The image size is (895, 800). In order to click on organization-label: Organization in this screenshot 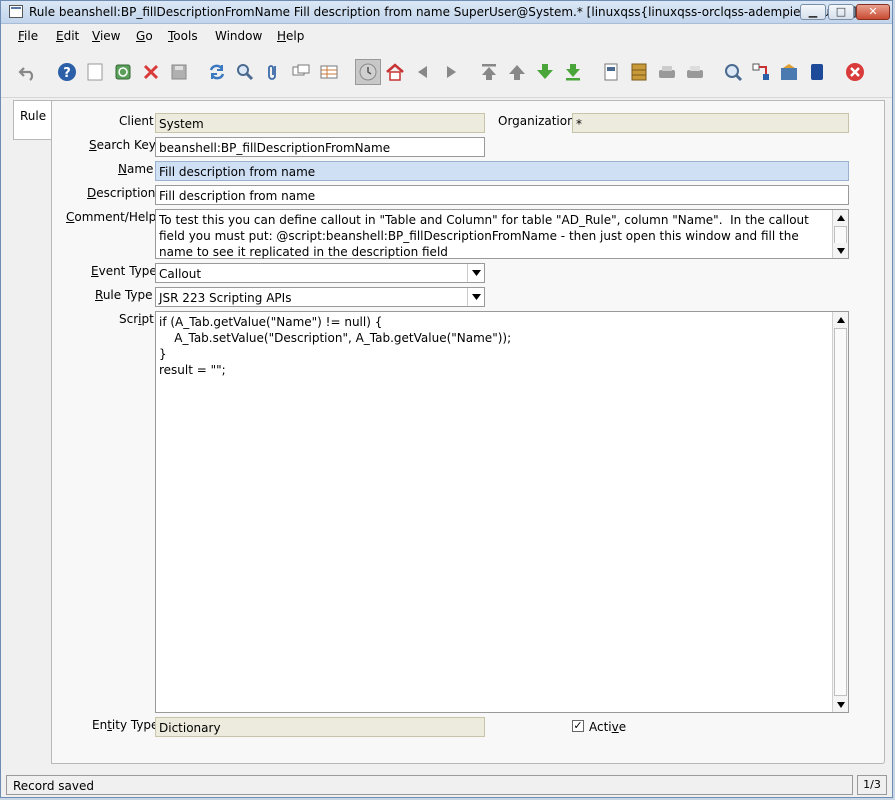, I will do `click(536, 121)`.